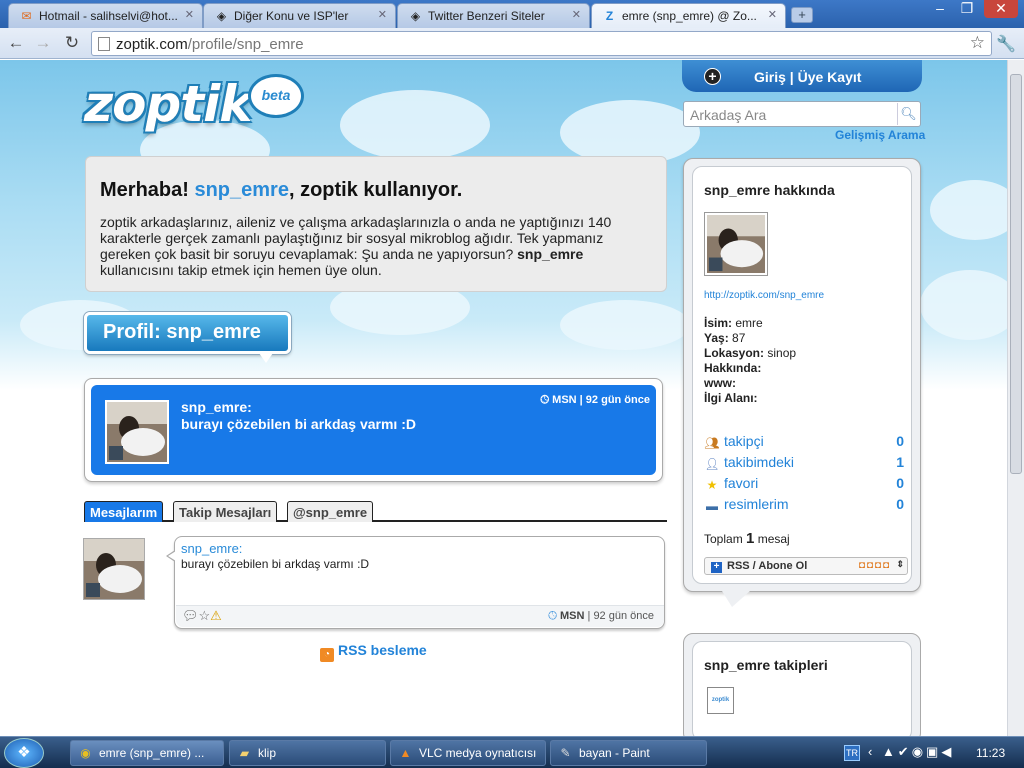 The image size is (1024, 768). Describe the element at coordinates (187, 337) in the screenshot. I see `profile-title: Profil: snp_emre` at that location.